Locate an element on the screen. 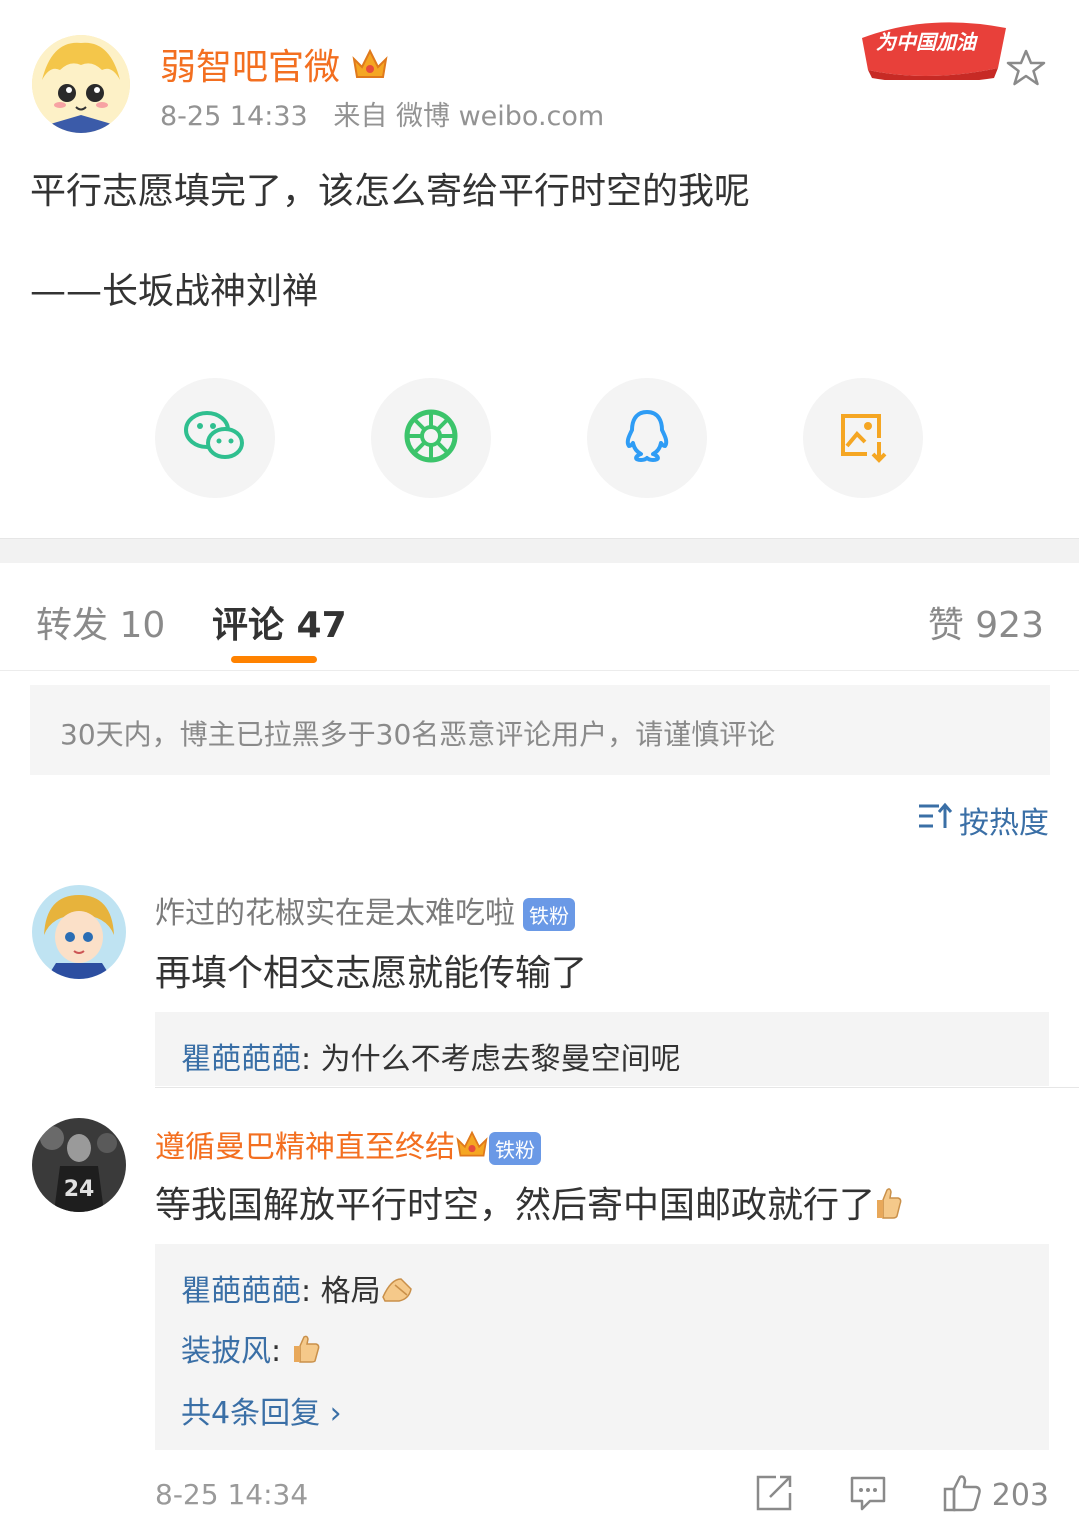  comment-user-text: 炸过的花椒实在是太难吃啦 is located at coordinates (335, 913).